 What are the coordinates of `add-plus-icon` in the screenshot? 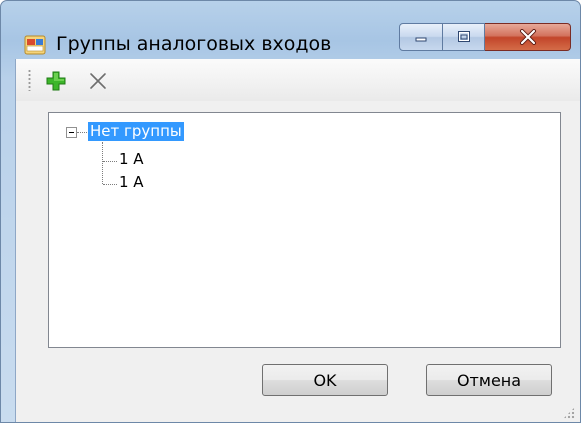 It's located at (56, 81).